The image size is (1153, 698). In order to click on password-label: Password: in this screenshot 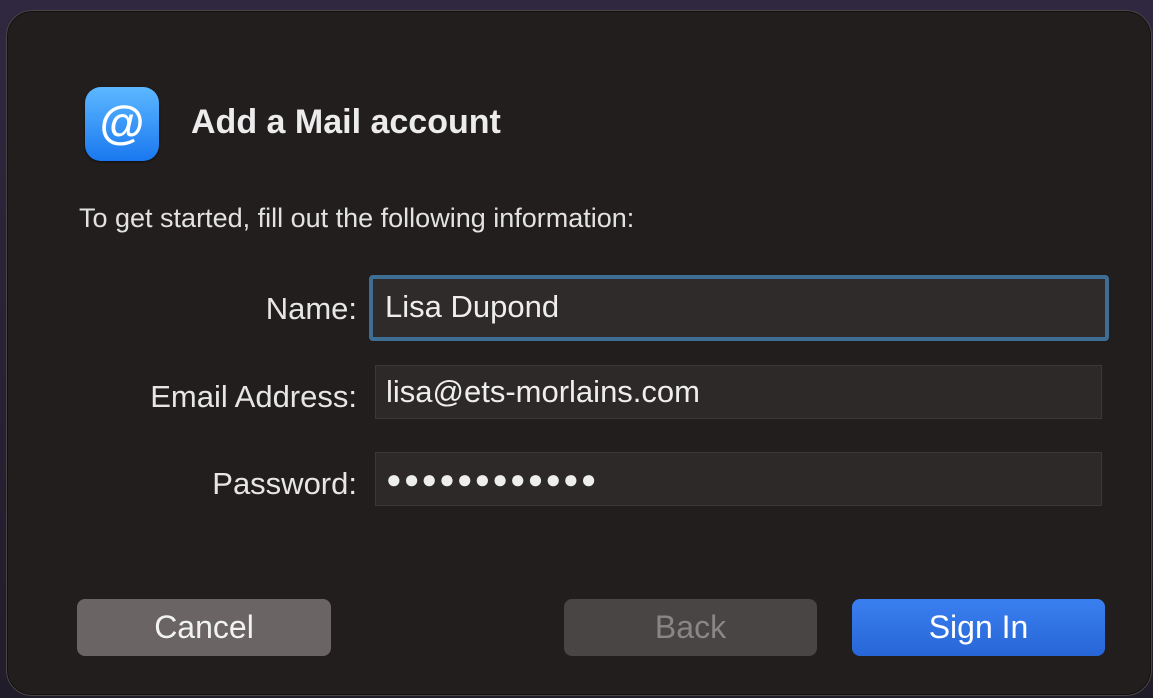, I will do `click(284, 483)`.